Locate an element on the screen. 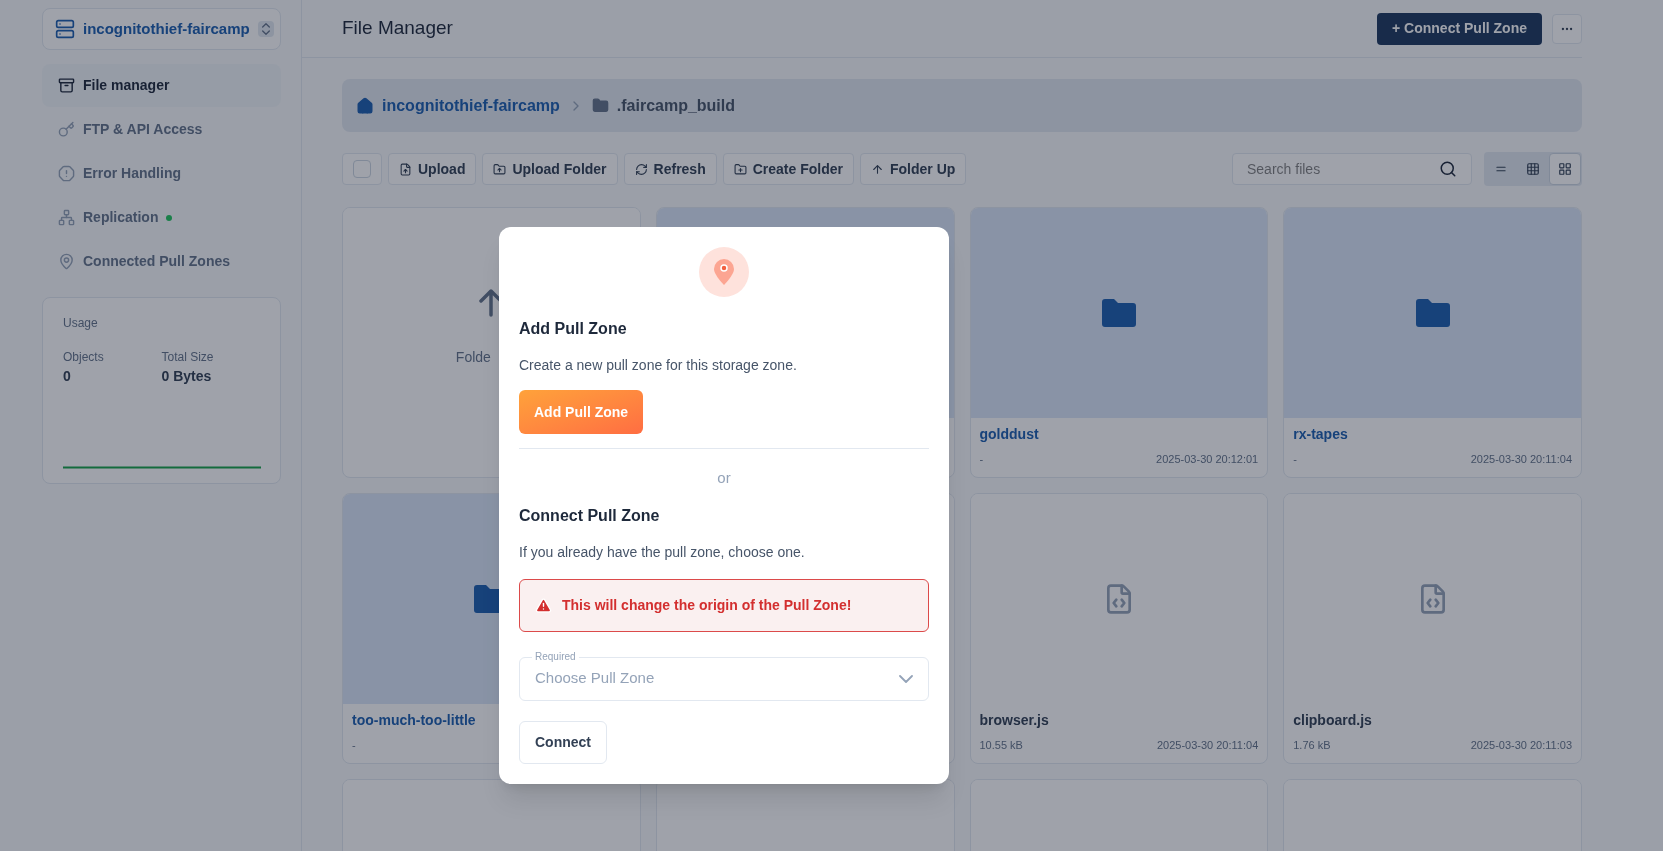 This screenshot has height=851, width=1663. toolbar-button: Folder Up is located at coordinates (913, 169).